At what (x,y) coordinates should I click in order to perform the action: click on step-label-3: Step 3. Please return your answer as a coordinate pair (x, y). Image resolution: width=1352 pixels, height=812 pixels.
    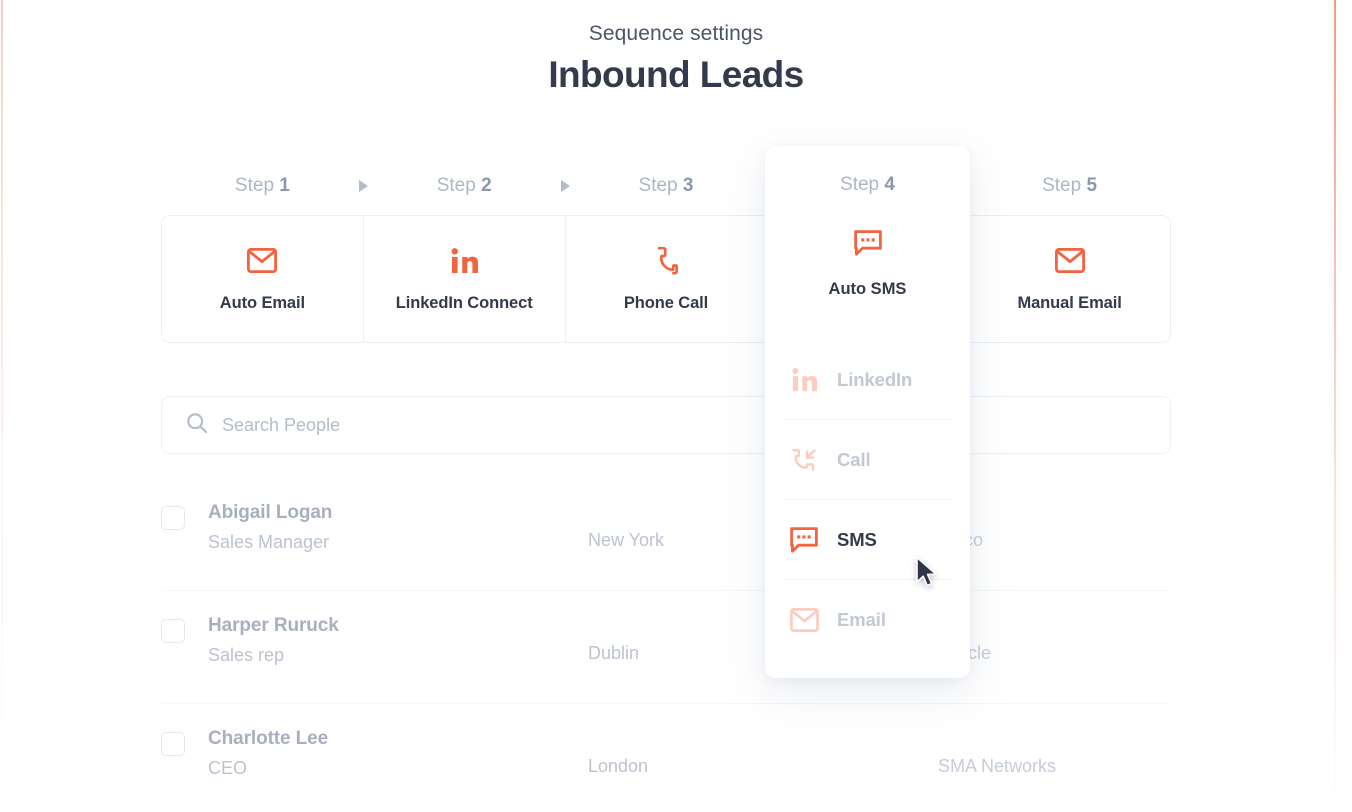
    Looking at the image, I should click on (666, 186).